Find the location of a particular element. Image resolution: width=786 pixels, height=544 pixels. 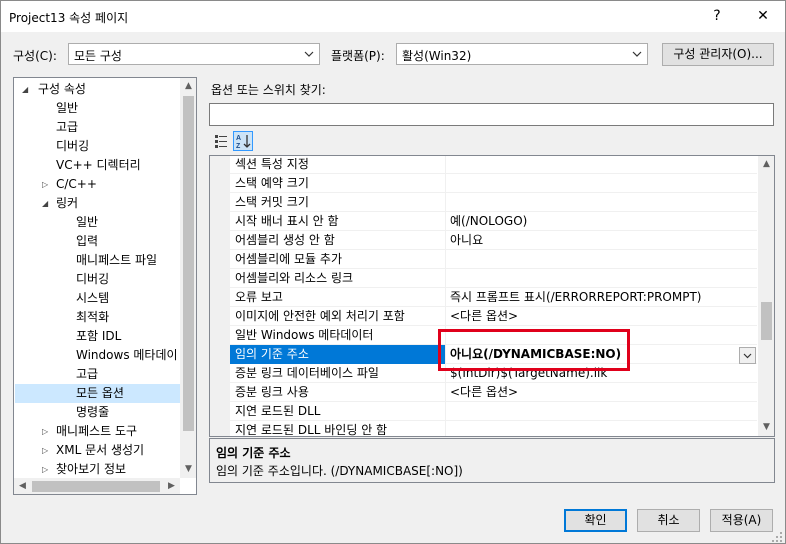

tree-item-label: XML 문서 생성기 is located at coordinates (100, 450).